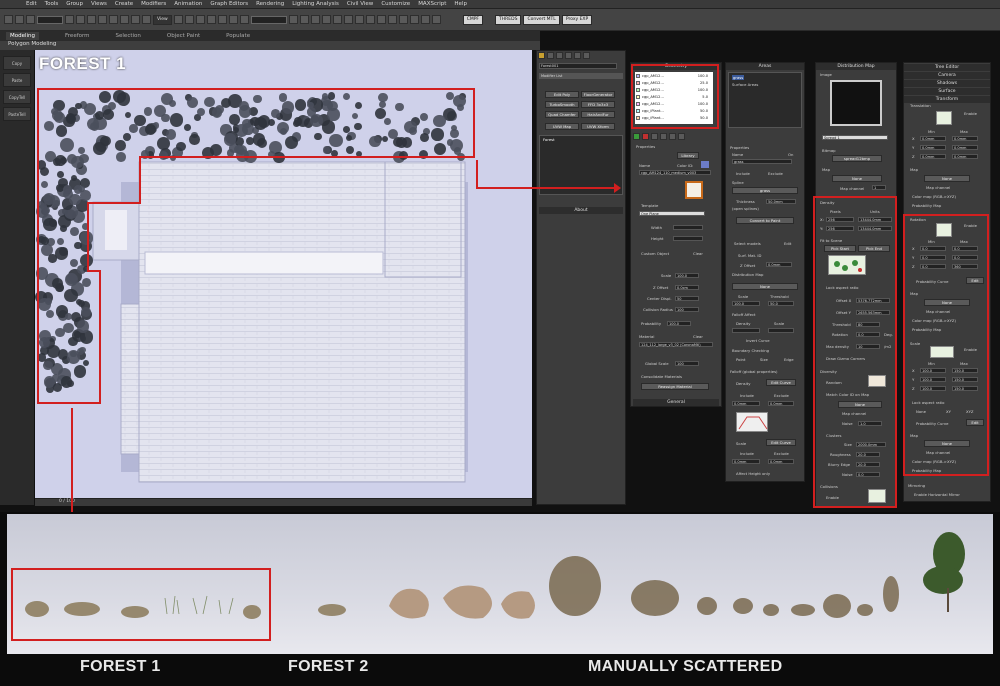 The image size is (1000, 686). I want to click on link-icon, so click(8, 19).